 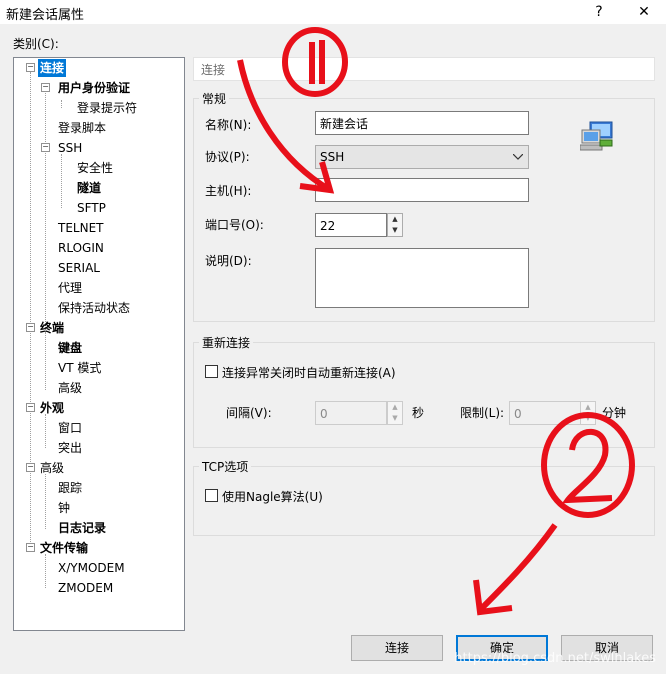 I want to click on description-textarea, so click(x=422, y=278).